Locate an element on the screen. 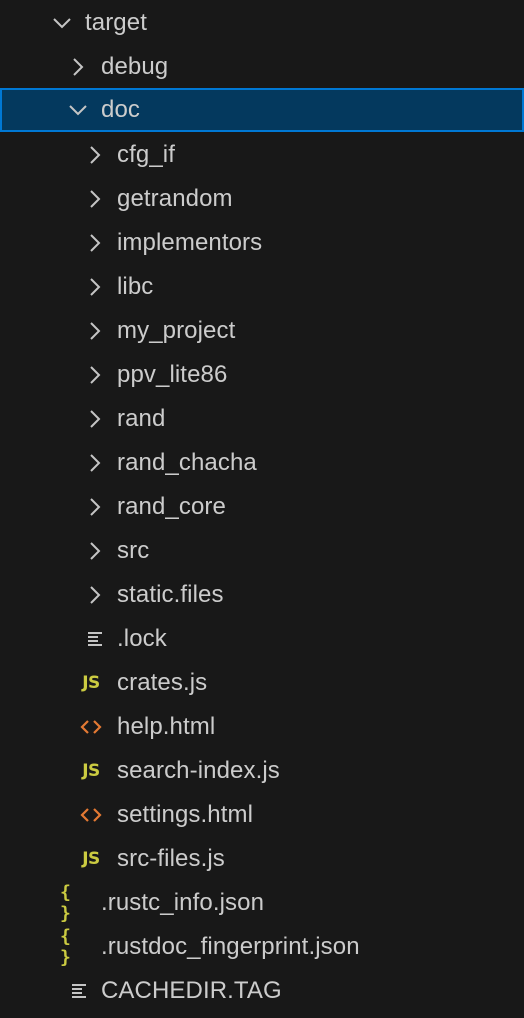 The width and height of the screenshot is (524, 1018). tree-item-label: debug is located at coordinates (135, 66).